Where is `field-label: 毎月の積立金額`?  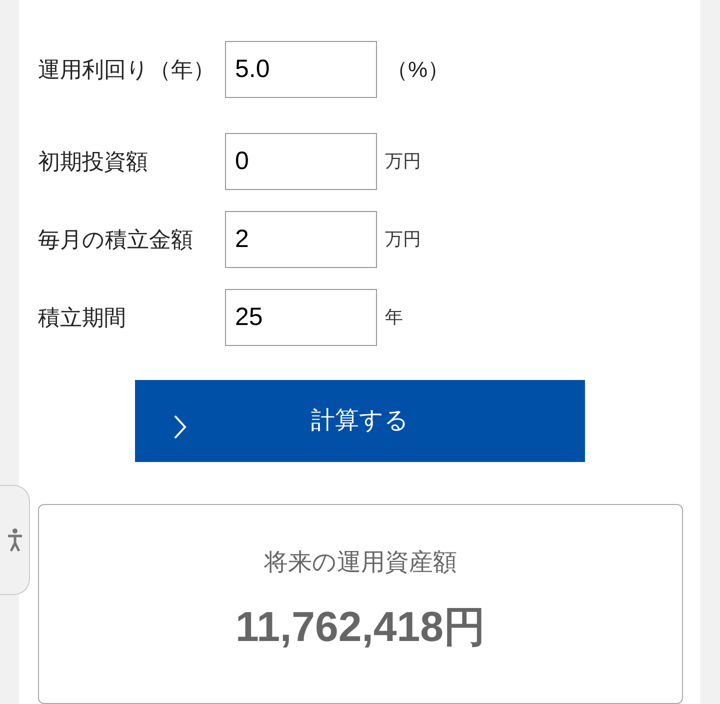
field-label: 毎月の積立金額 is located at coordinates (116, 240).